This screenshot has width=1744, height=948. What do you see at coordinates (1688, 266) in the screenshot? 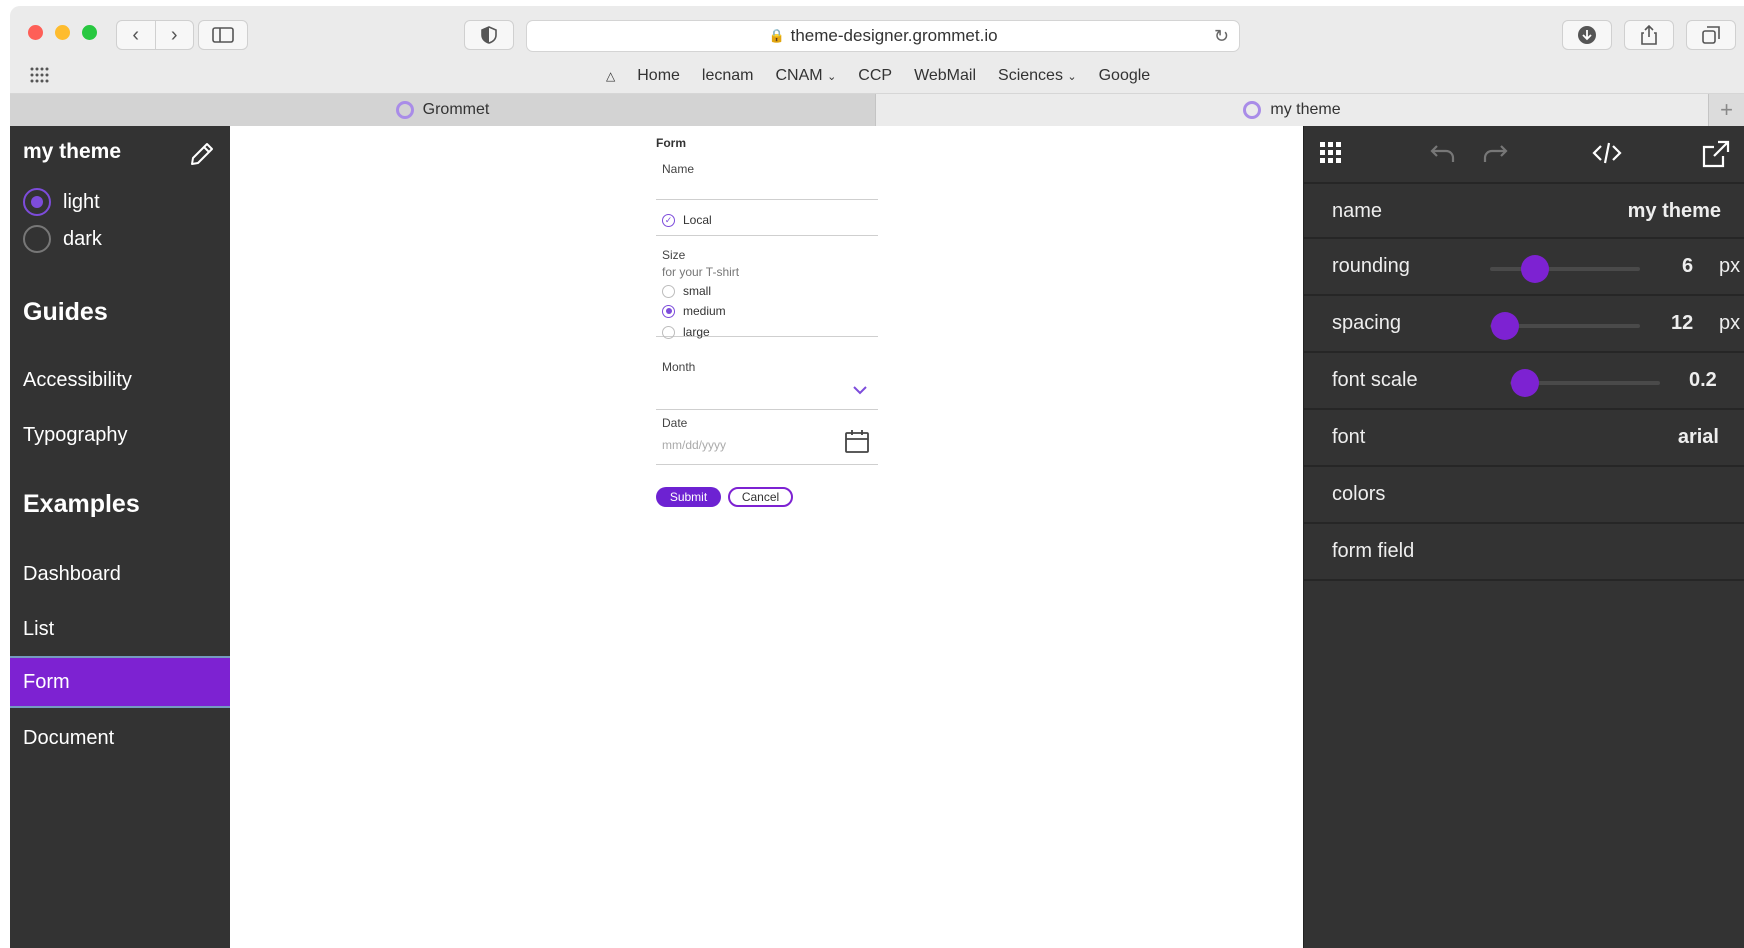
I see `rounding-value: 6` at bounding box center [1688, 266].